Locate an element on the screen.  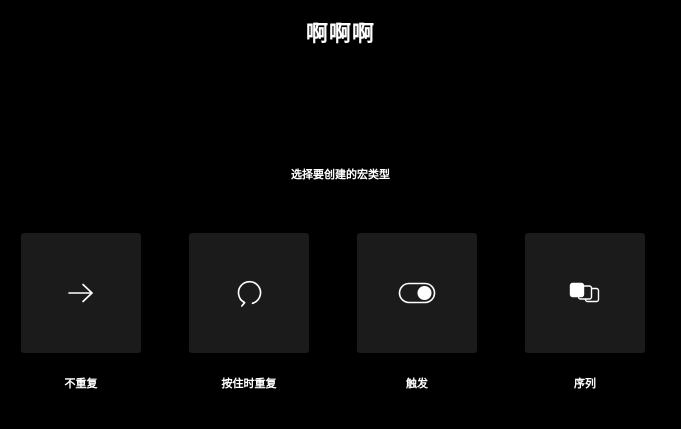
option-label: 序列 is located at coordinates (585, 383).